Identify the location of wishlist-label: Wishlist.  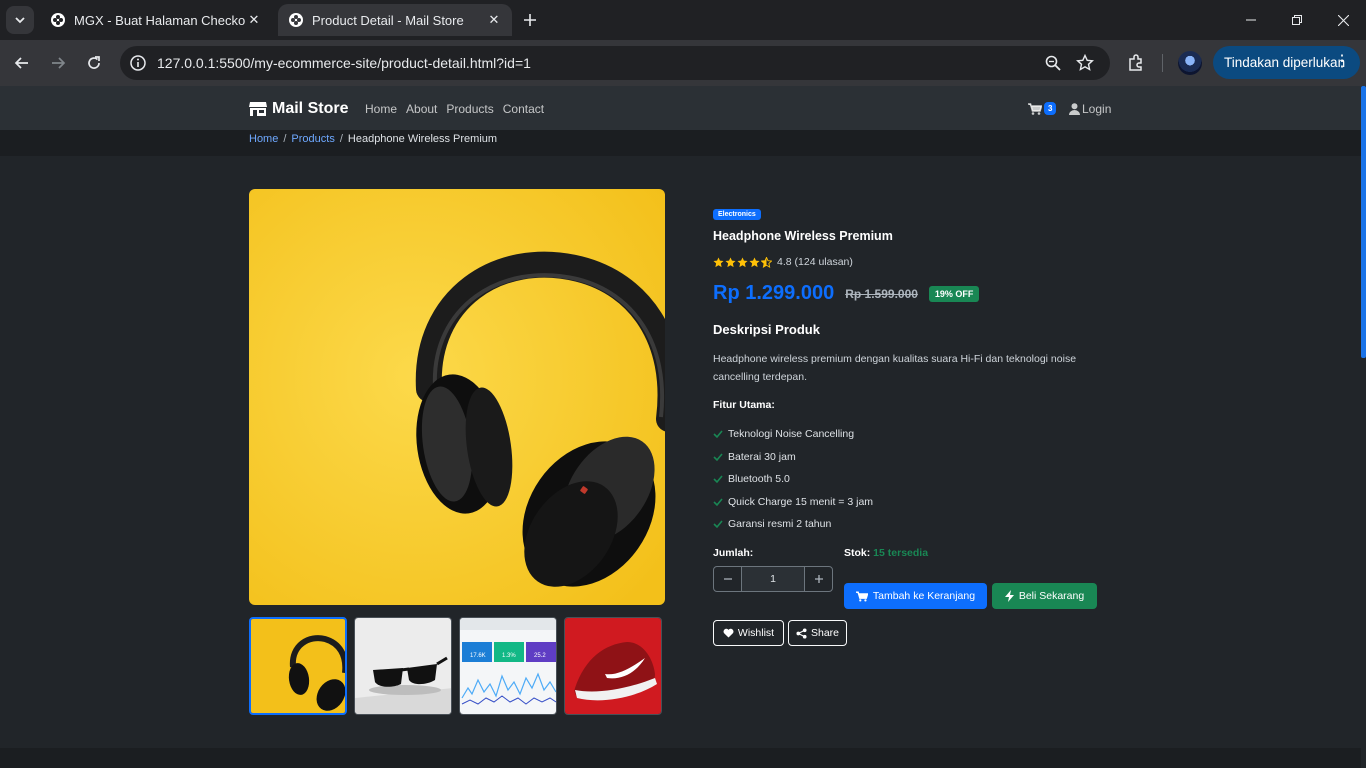
(756, 633).